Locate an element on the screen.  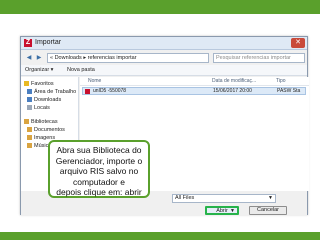
back-arrow-icon: ◀ is located at coordinates (29, 58).